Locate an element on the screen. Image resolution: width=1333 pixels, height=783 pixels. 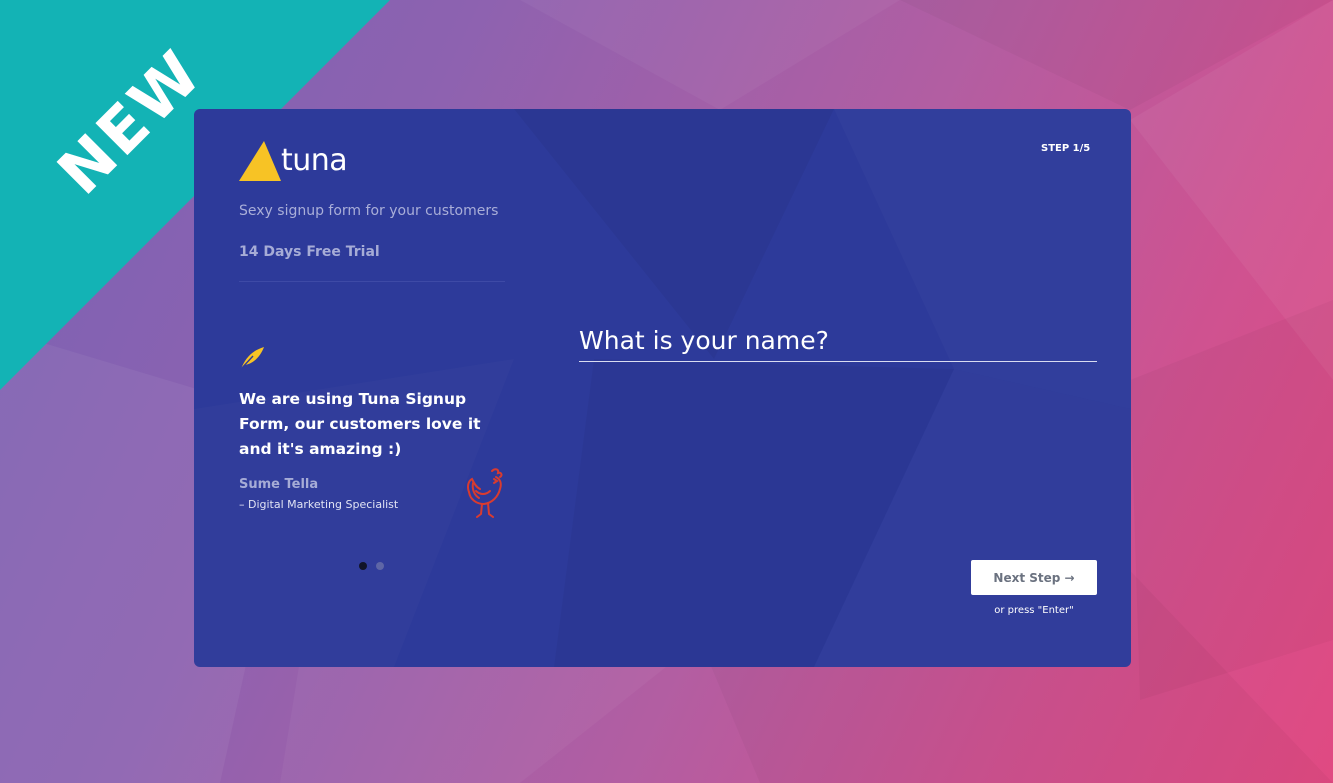
rooster-icon is located at coordinates (485, 493).